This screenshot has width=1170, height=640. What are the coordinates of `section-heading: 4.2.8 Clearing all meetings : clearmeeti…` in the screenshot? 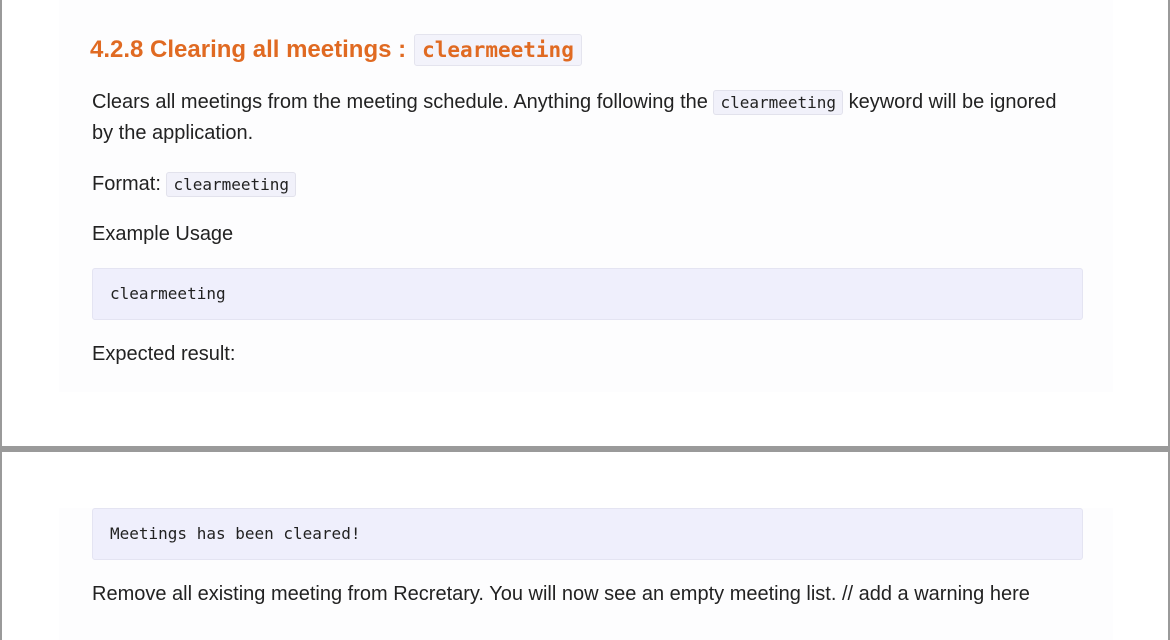 It's located at (336, 50).